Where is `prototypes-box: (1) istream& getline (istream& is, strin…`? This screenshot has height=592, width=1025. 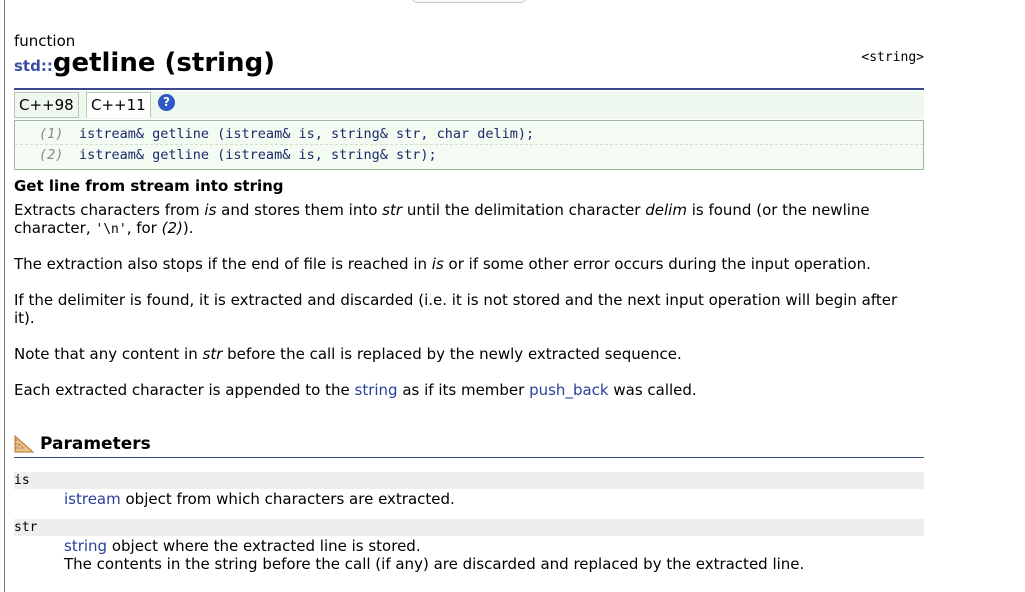 prototypes-box: (1) istream& getline (istream& is, strin… is located at coordinates (469, 145).